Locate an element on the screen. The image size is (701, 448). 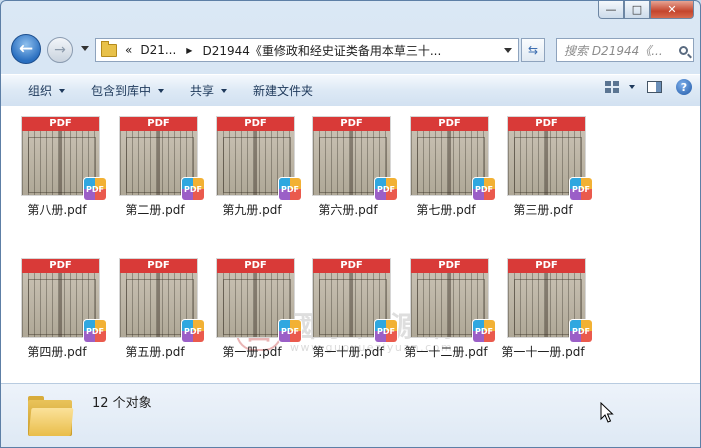
details-pane: 12 个对象 is located at coordinates (350, 415).